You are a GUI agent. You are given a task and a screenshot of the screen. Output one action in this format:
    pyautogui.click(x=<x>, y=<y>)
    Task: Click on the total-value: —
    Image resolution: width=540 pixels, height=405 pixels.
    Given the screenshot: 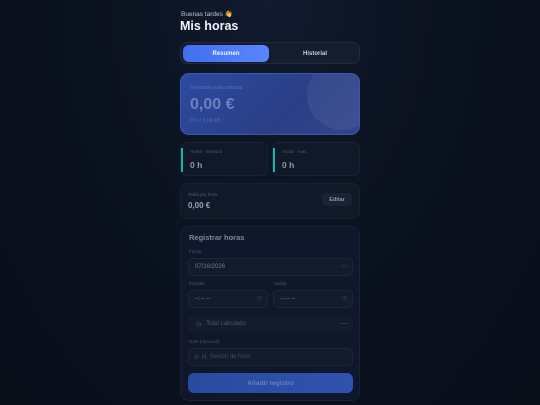 What is the action you would take?
    pyautogui.click(x=344, y=324)
    